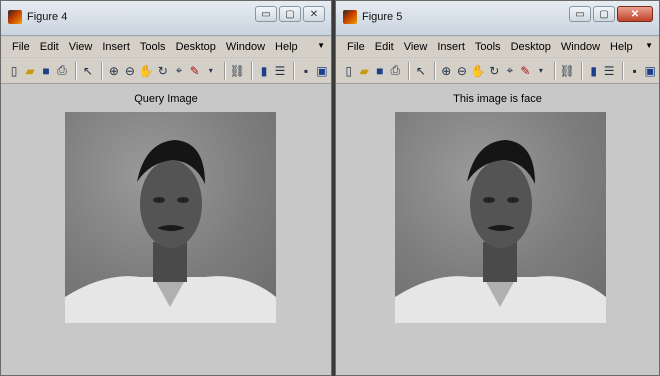  I want to click on axes-title: Query Image, so click(166, 99).